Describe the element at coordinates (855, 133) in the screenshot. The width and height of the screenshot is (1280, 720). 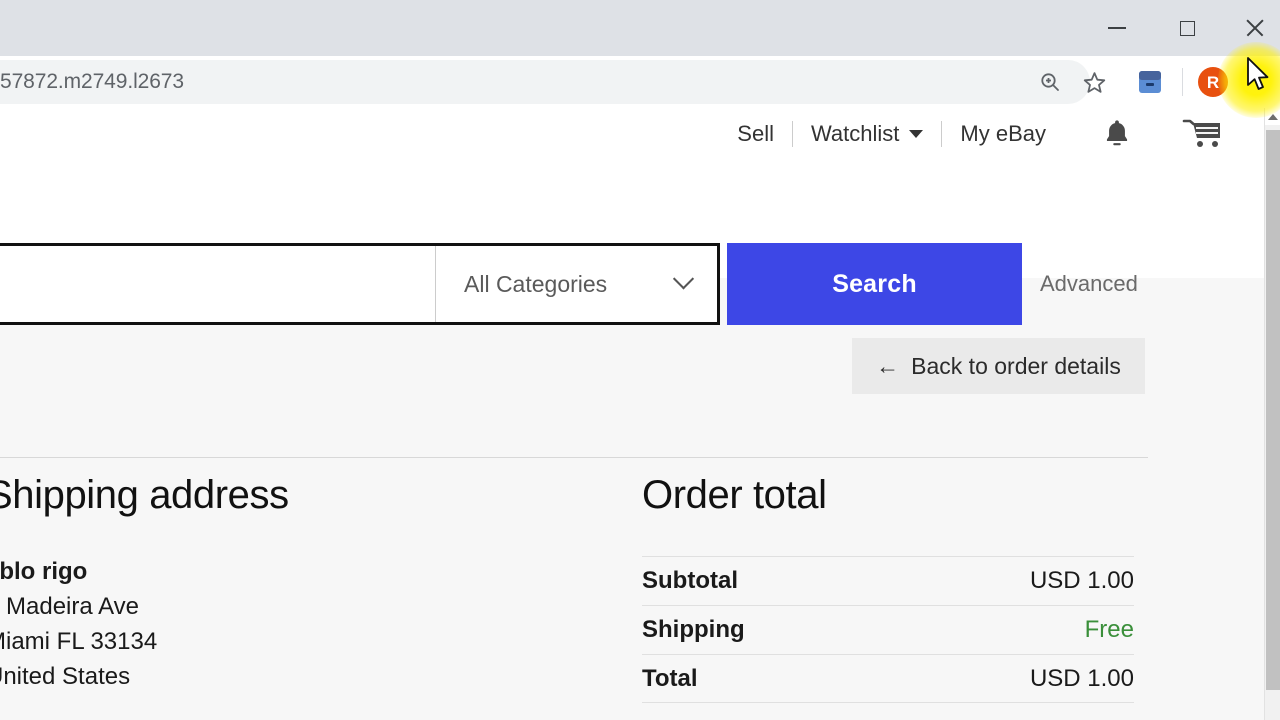
I see `watchlist-label: Watchlist` at that location.